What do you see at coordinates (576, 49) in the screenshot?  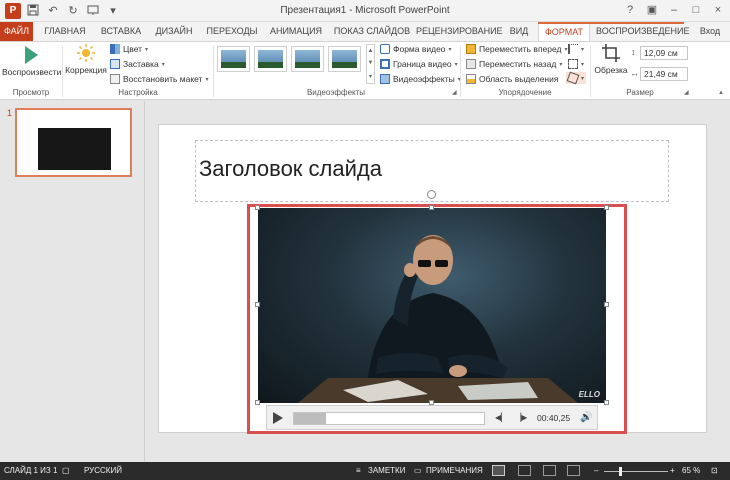 I see `align-button: ▾` at bounding box center [576, 49].